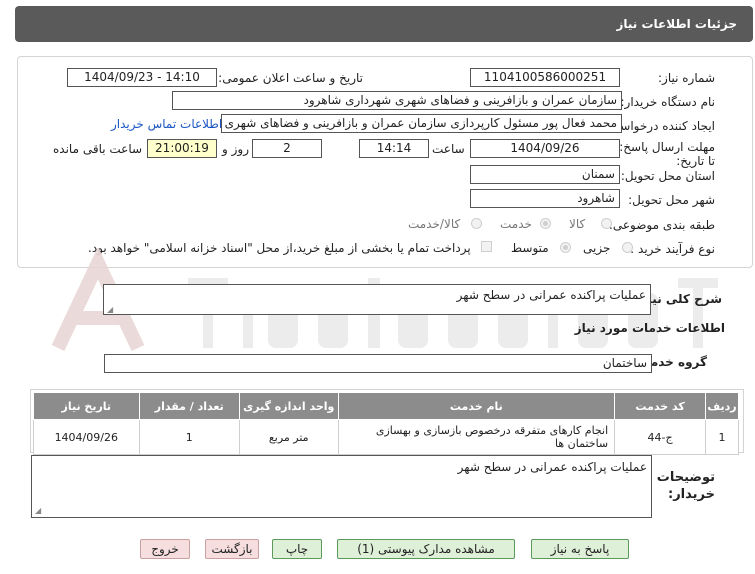 The height and width of the screenshot is (574, 755). Describe the element at coordinates (685, 477) in the screenshot. I see `buyer-notes-label-line1: توضیحات` at that location.